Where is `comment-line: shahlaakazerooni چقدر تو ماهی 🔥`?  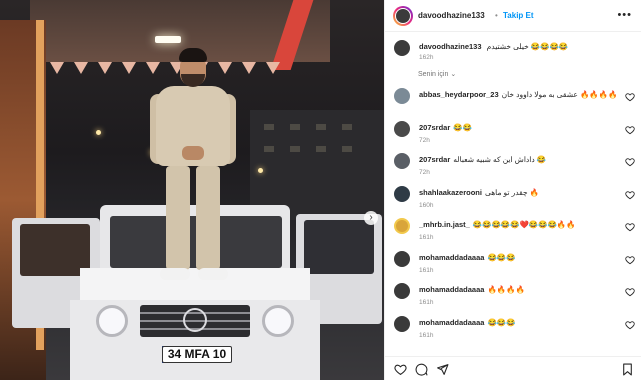 comment-line: shahlaakazerooni چقدر تو ماهی 🔥 is located at coordinates (519, 192).